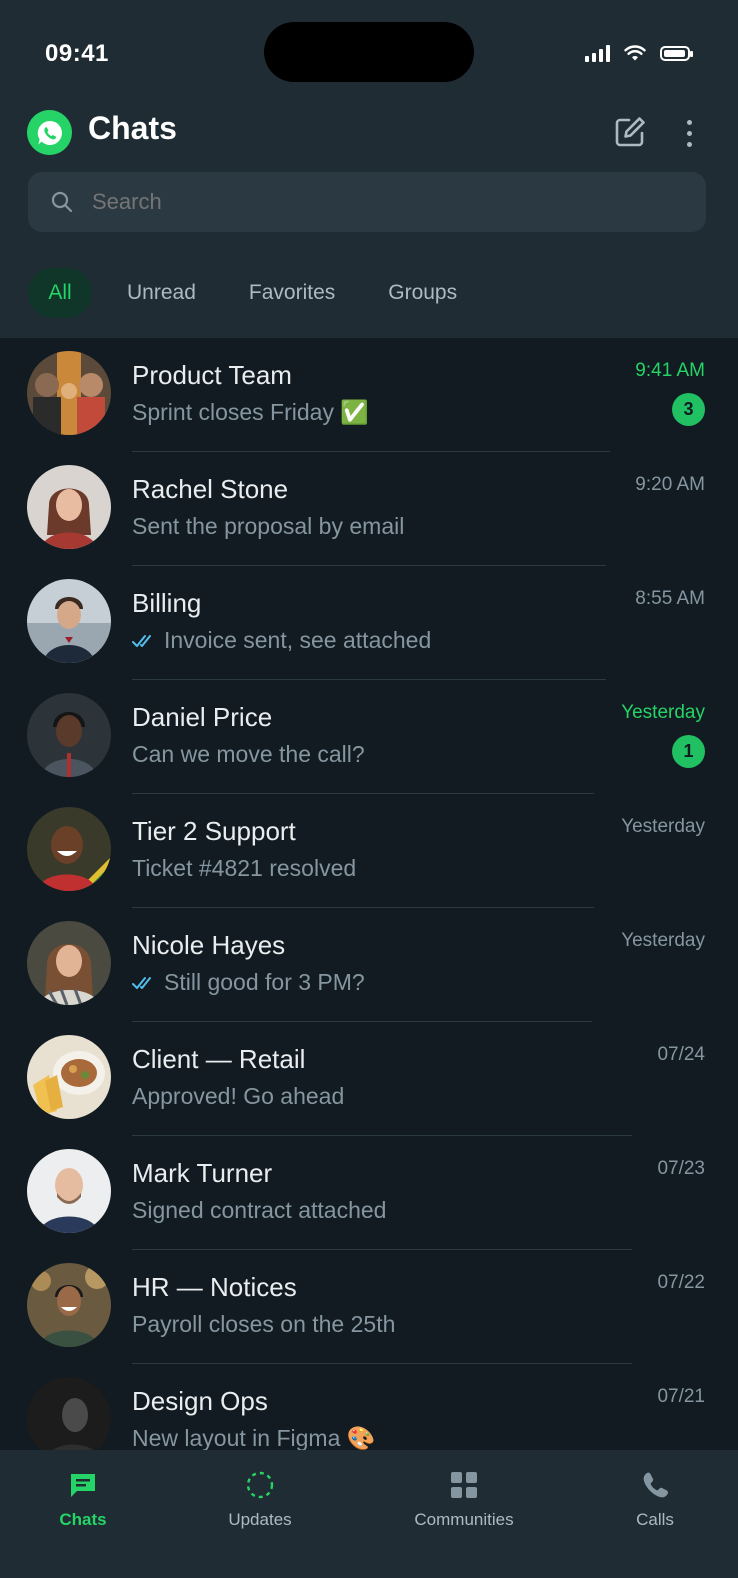  What do you see at coordinates (167, 603) in the screenshot?
I see `chat-name: Billing` at bounding box center [167, 603].